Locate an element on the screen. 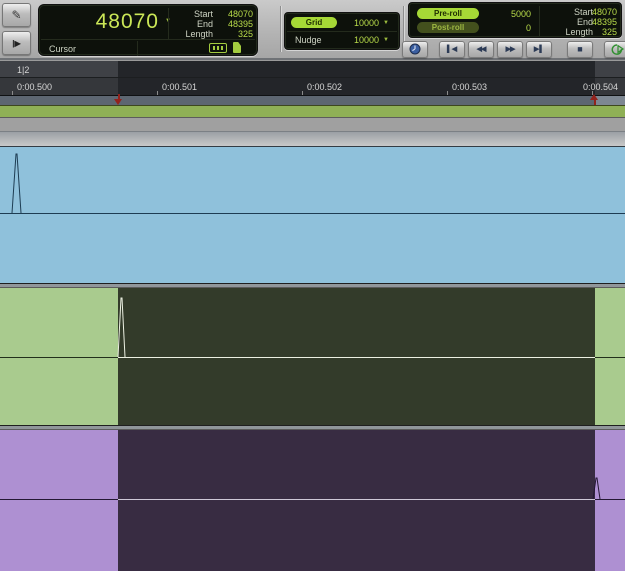 This screenshot has width=625, height=571. online-button is located at coordinates (415, 49).